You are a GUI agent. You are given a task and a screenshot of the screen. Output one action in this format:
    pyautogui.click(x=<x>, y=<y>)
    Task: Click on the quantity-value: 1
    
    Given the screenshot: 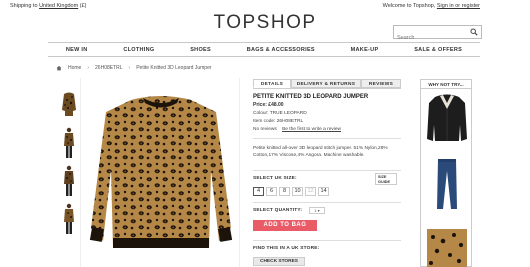 What is the action you would take?
    pyautogui.click(x=315, y=210)
    